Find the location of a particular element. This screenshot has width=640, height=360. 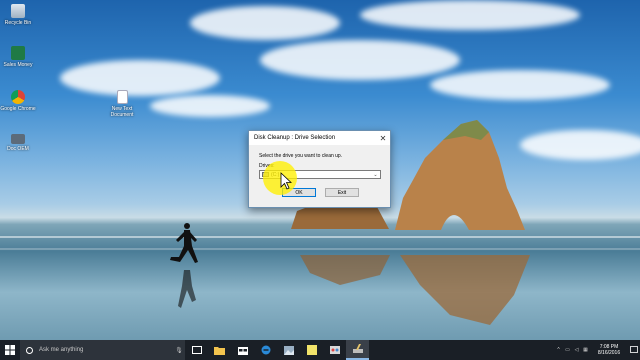

task-view-icon is located at coordinates (196, 350).